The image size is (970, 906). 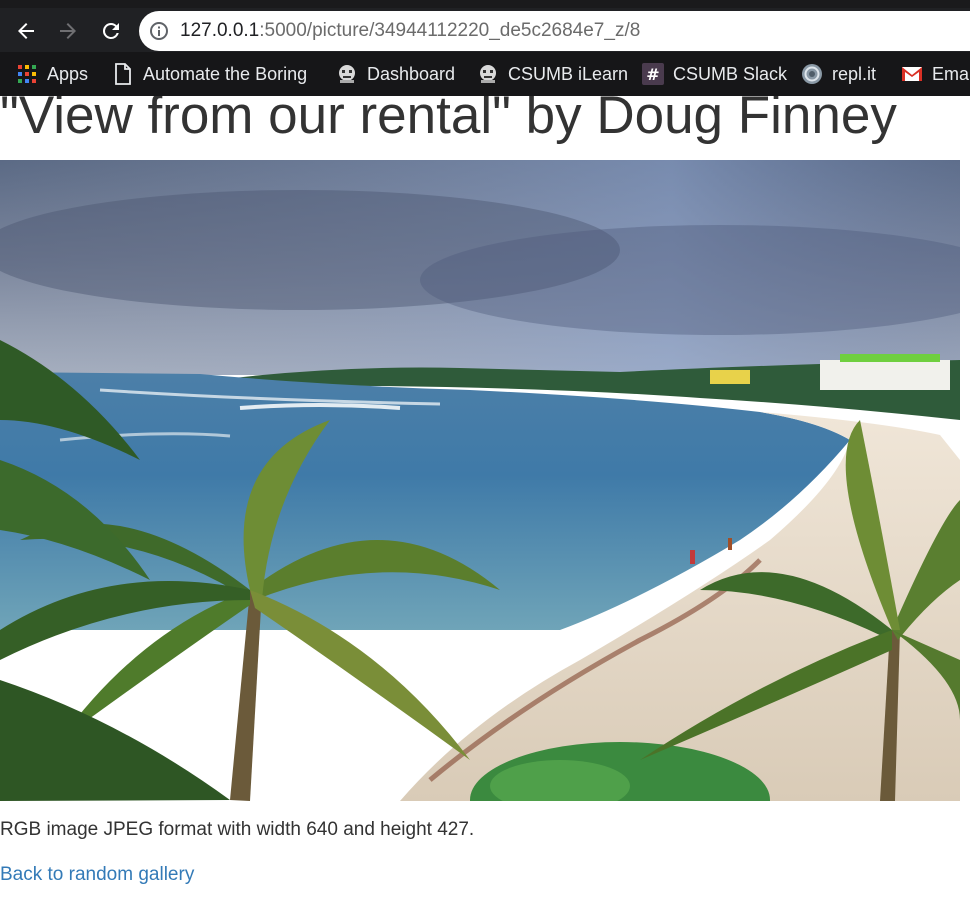 What do you see at coordinates (730, 73) in the screenshot?
I see `bookmark-label: CSUMB Slack` at bounding box center [730, 73].